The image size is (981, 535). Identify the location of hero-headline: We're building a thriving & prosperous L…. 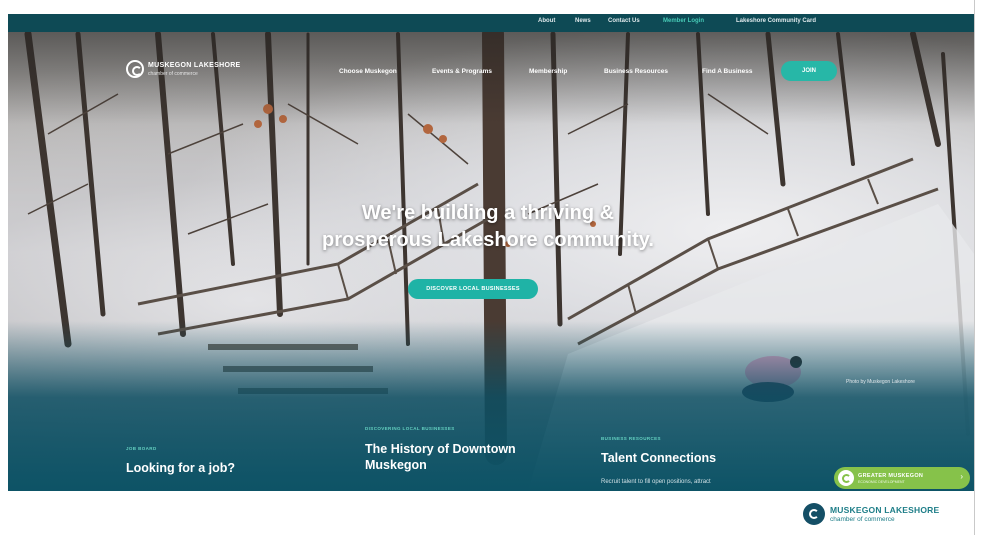
(488, 227).